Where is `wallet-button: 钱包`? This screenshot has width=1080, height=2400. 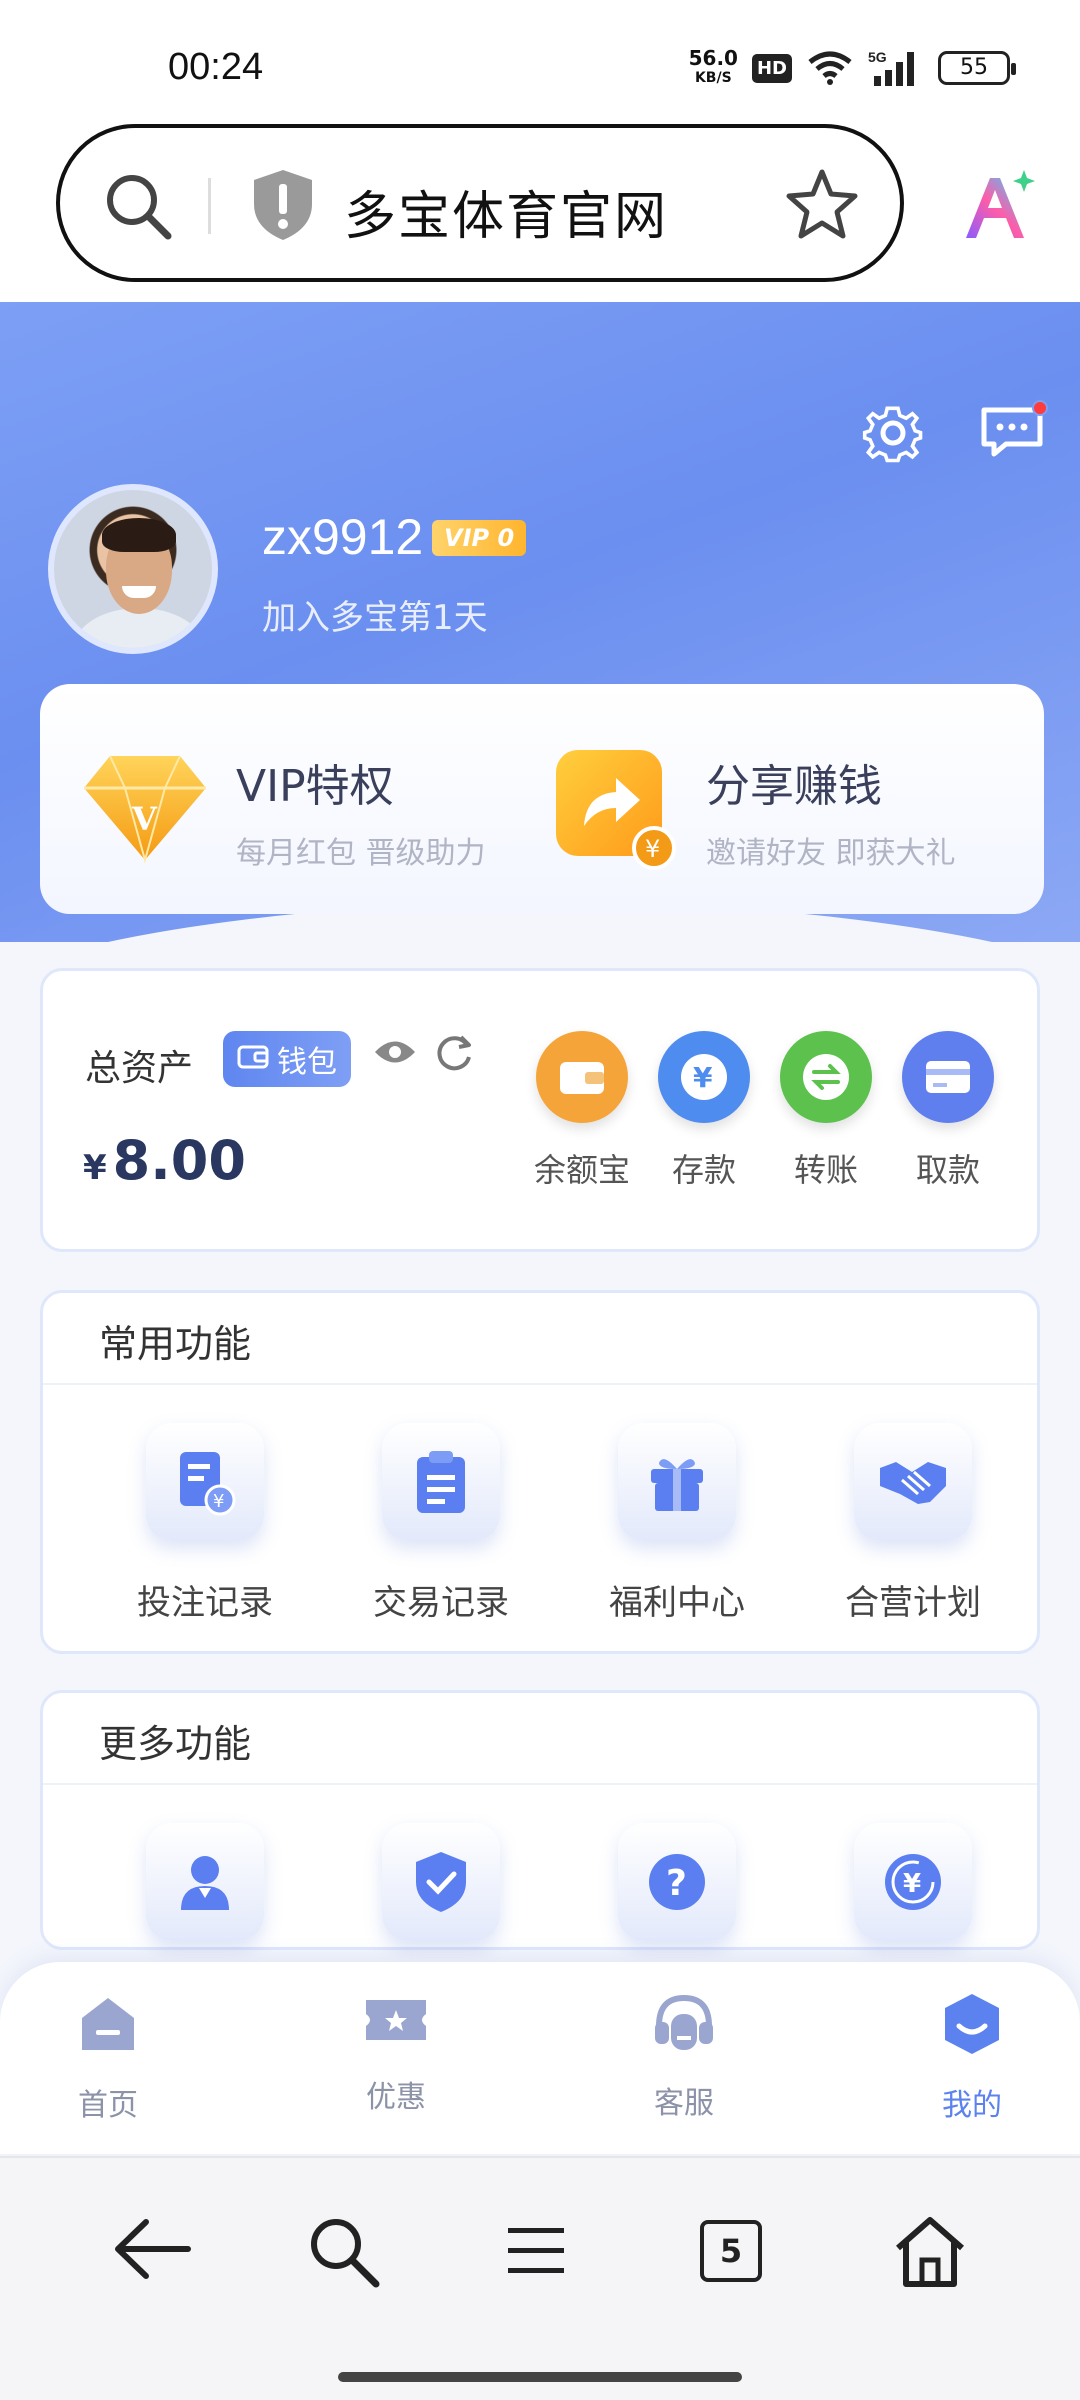 wallet-button: 钱包 is located at coordinates (287, 1059).